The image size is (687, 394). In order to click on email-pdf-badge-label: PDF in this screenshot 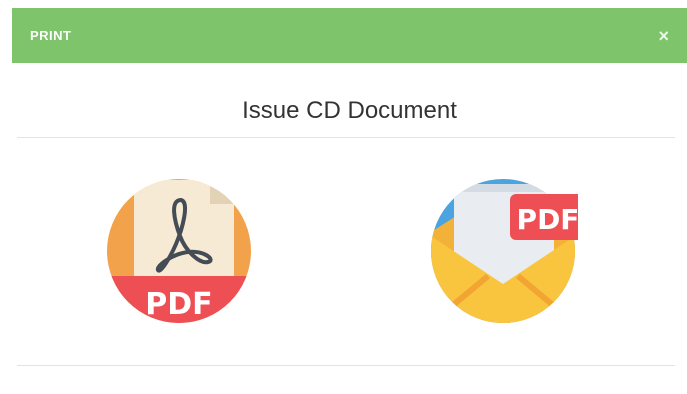, I will do `click(547, 219)`.